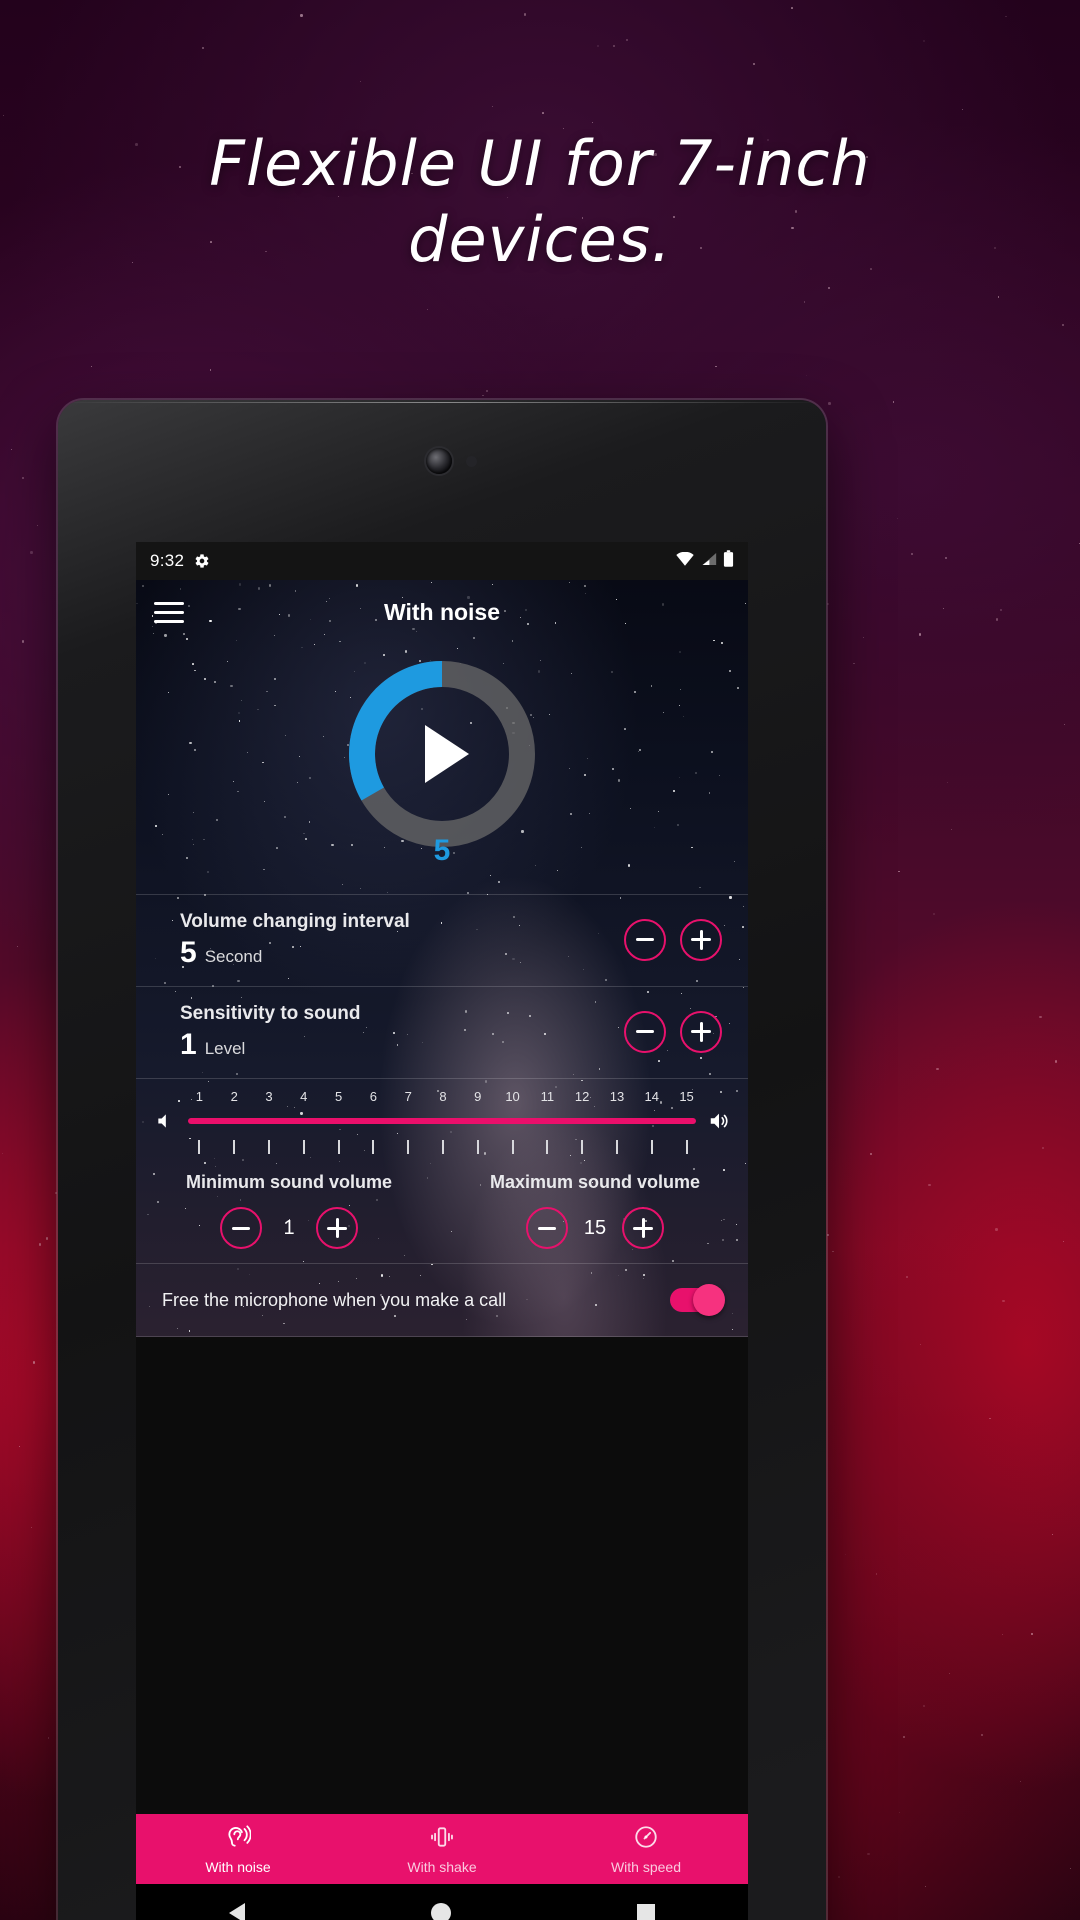  Describe the element at coordinates (188, 1044) in the screenshot. I see `setting-value: 1` at that location.